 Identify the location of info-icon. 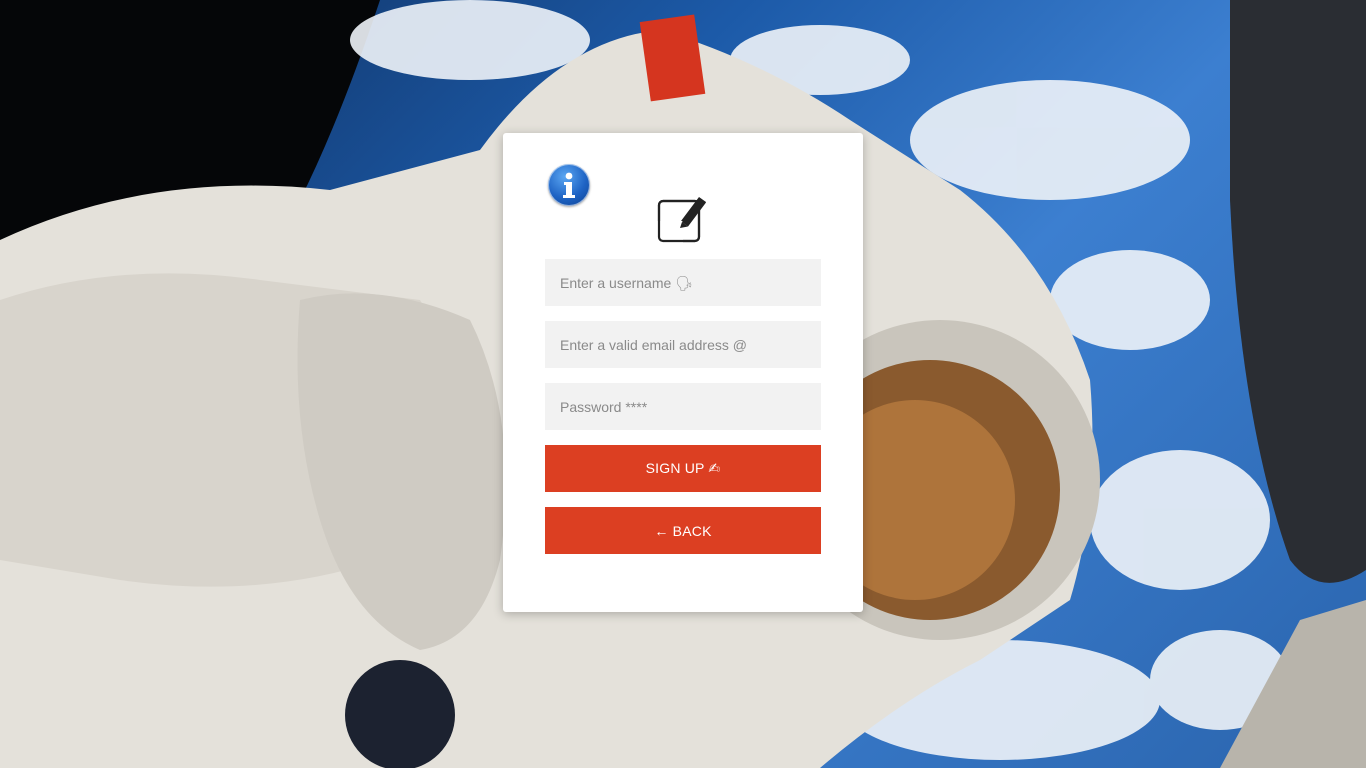
(569, 185).